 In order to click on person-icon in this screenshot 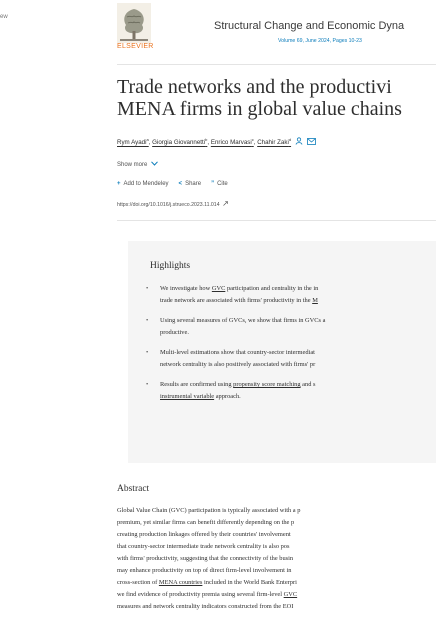, I will do `click(299, 142)`.